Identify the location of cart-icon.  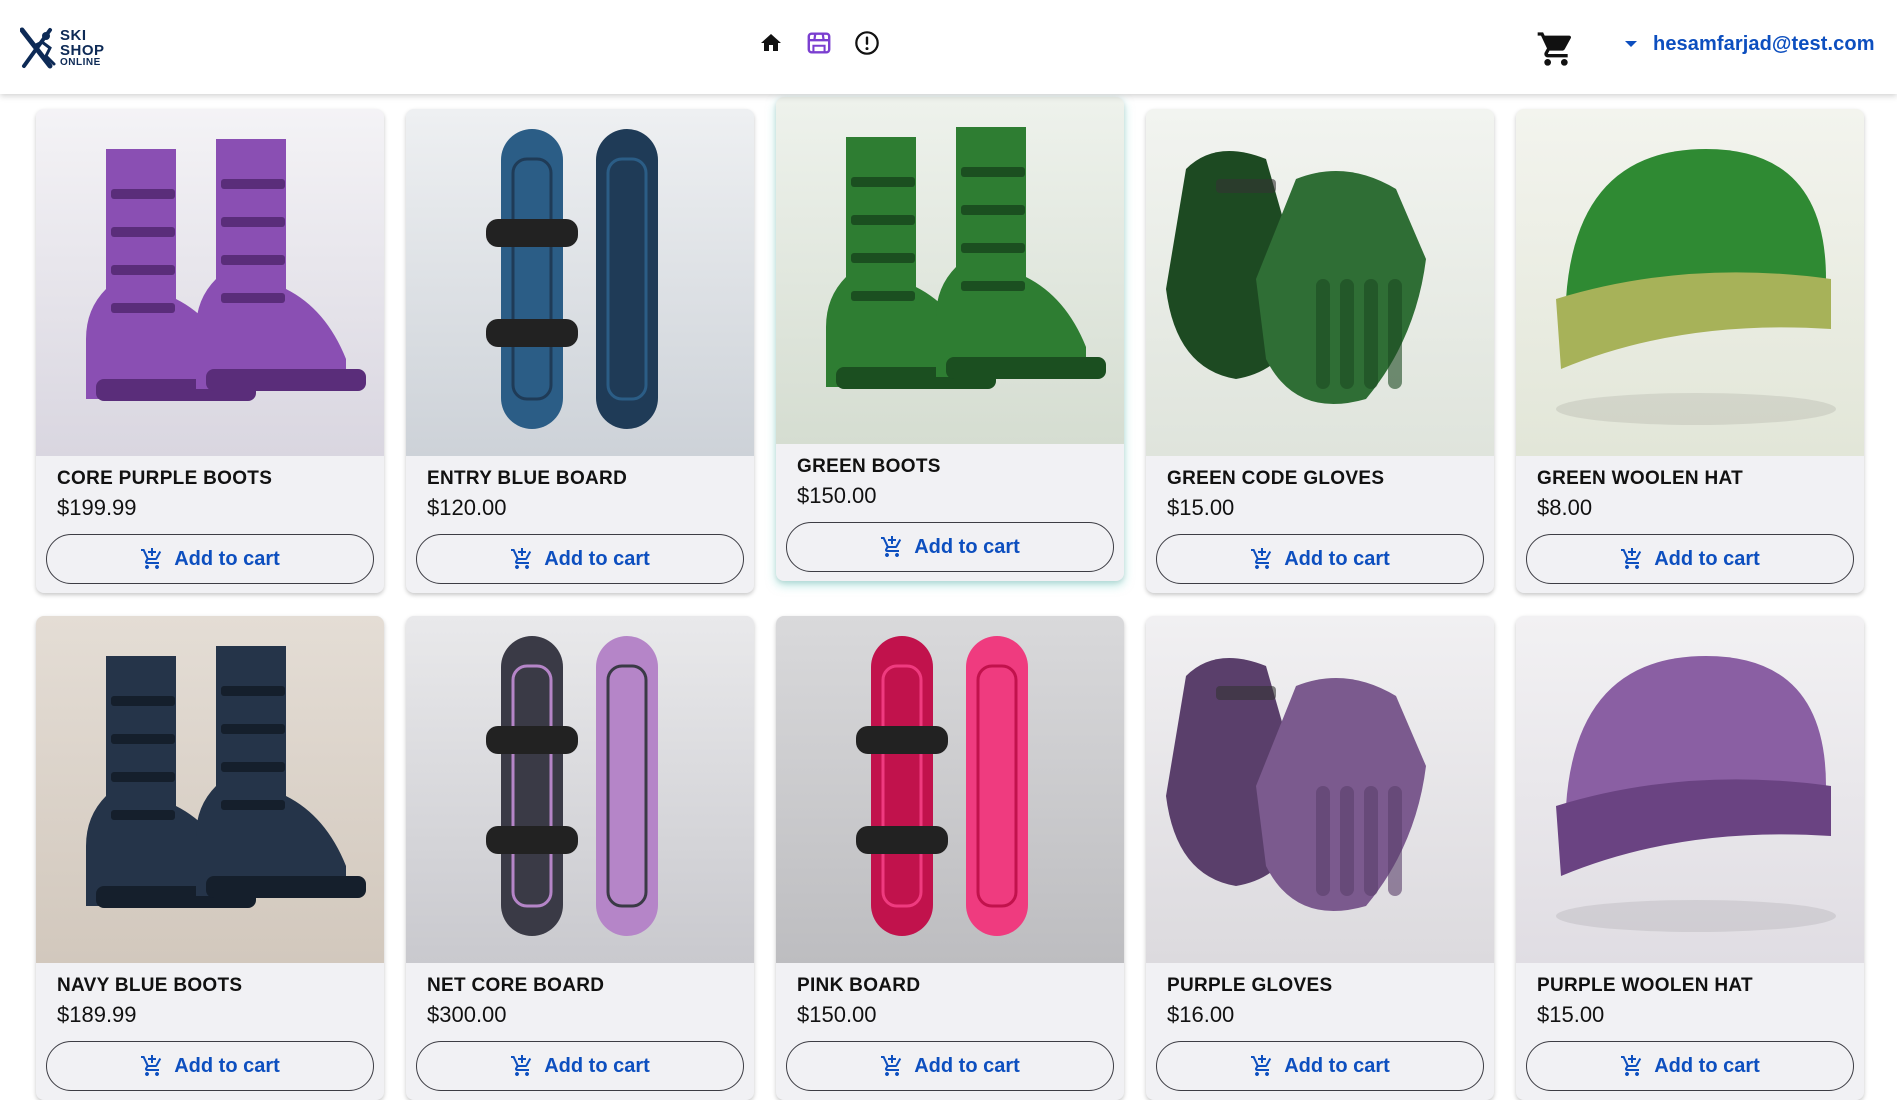
(1554, 49).